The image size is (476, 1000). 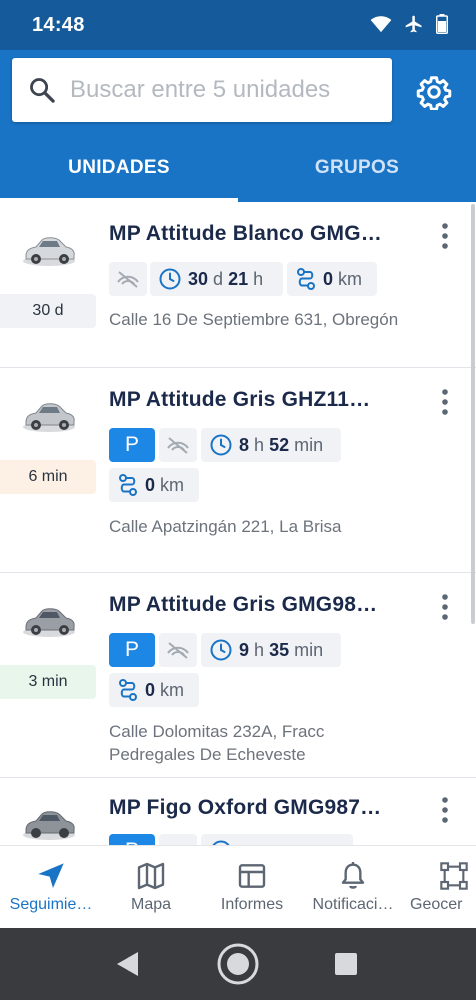 What do you see at coordinates (436, 904) in the screenshot?
I see `nav-label: Geocer` at bounding box center [436, 904].